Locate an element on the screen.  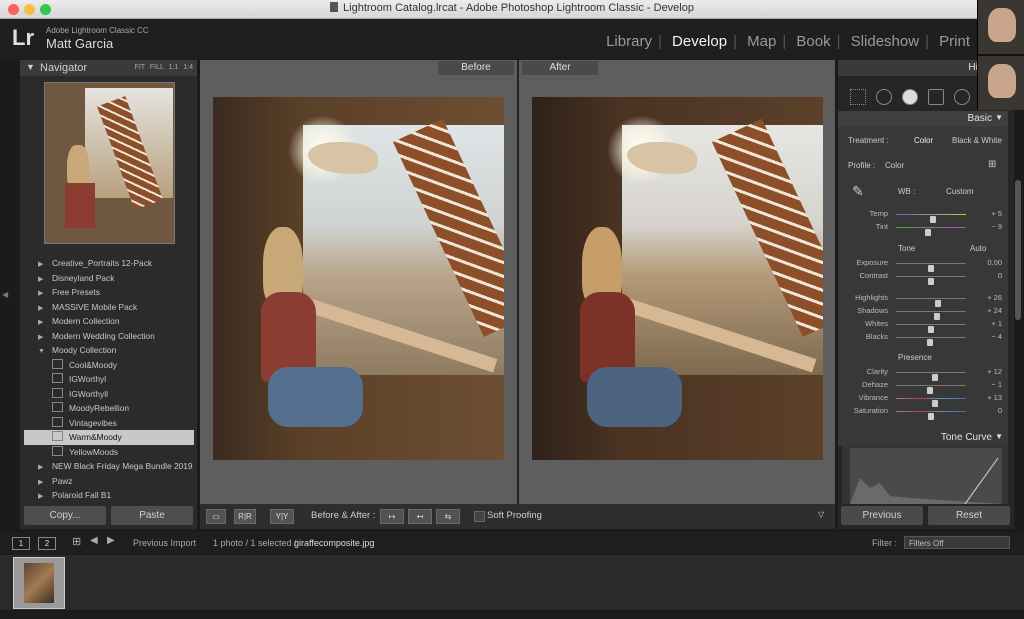
exposure-slider is located at coordinates (931, 267).